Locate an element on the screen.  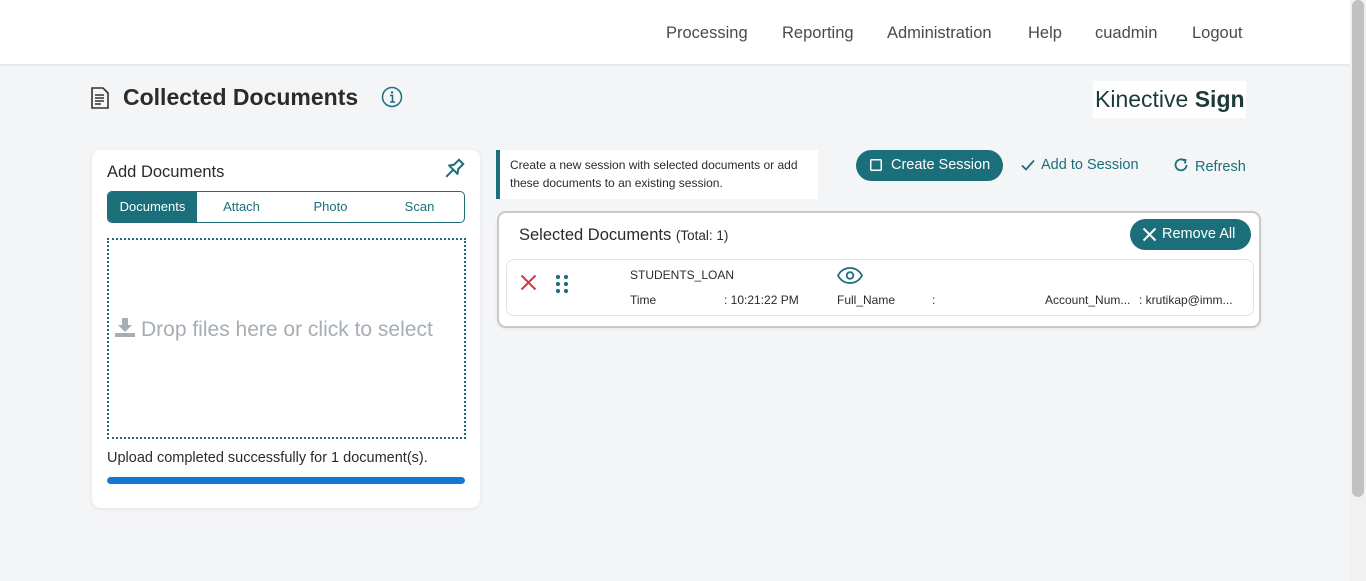
remove-all-label: Remove All is located at coordinates (1199, 234).